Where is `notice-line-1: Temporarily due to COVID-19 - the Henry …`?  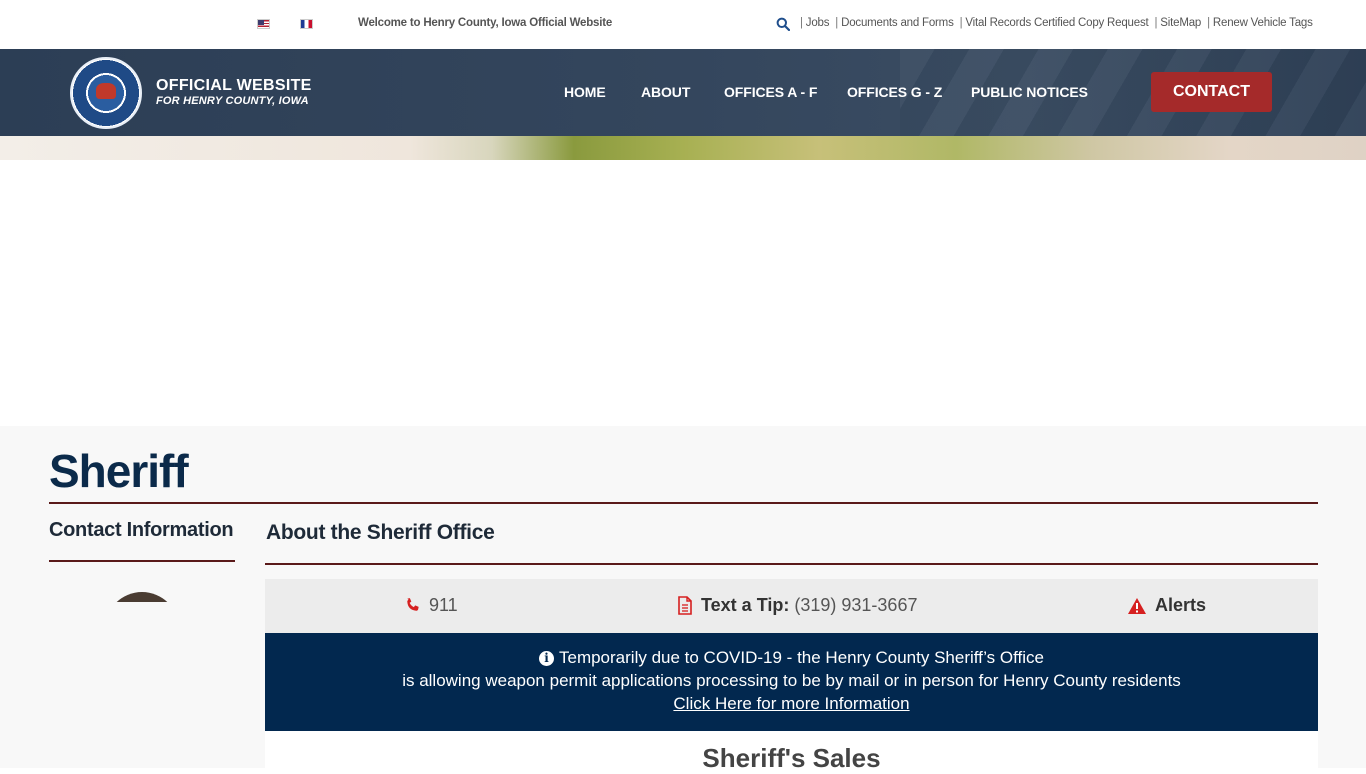 notice-line-1: Temporarily due to COVID-19 - the Henry … is located at coordinates (801, 657).